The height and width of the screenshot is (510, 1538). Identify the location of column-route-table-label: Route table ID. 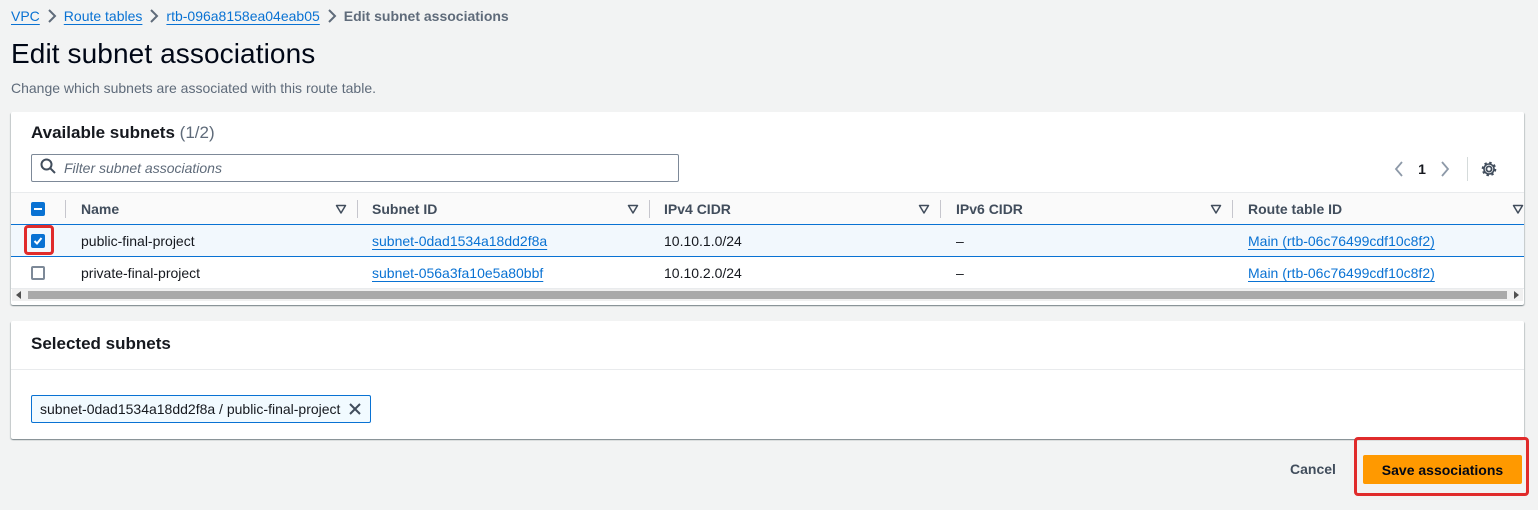
(1295, 209).